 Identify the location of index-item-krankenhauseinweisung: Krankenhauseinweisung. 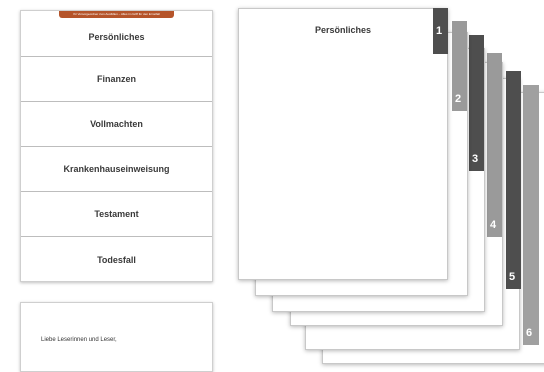
(116, 169).